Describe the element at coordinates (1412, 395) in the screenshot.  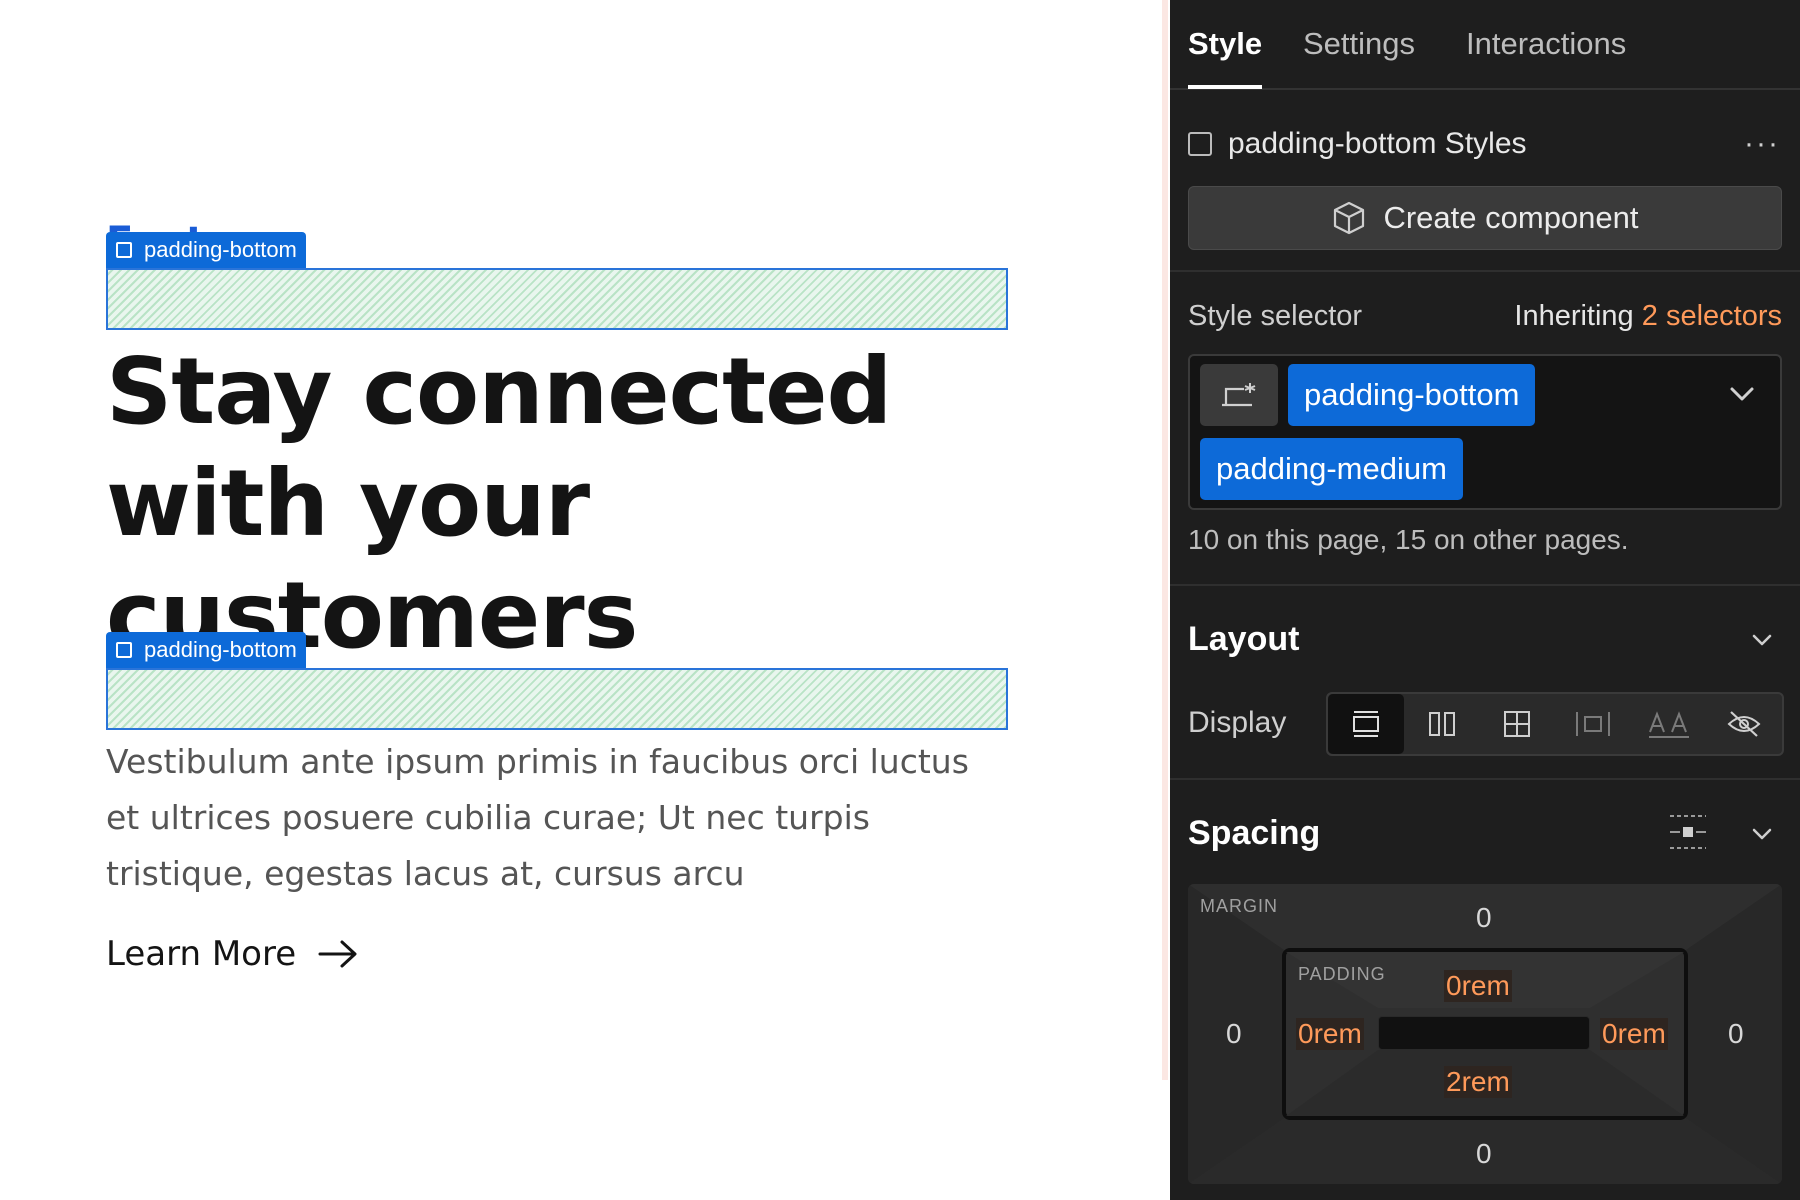
I see `selector-chip-padding-bottom: padding-bottom` at that location.